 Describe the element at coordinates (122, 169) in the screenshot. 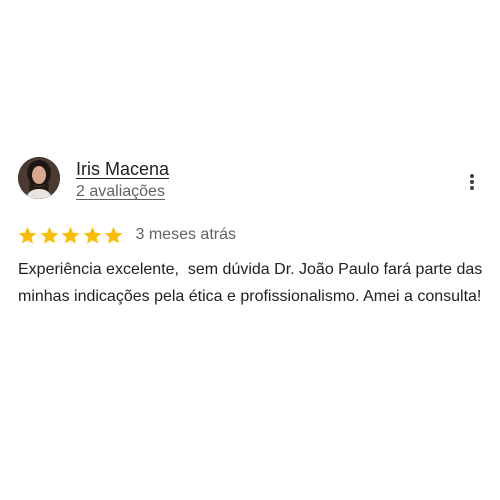

I see `reviewer-name-link: Iris Macena` at that location.